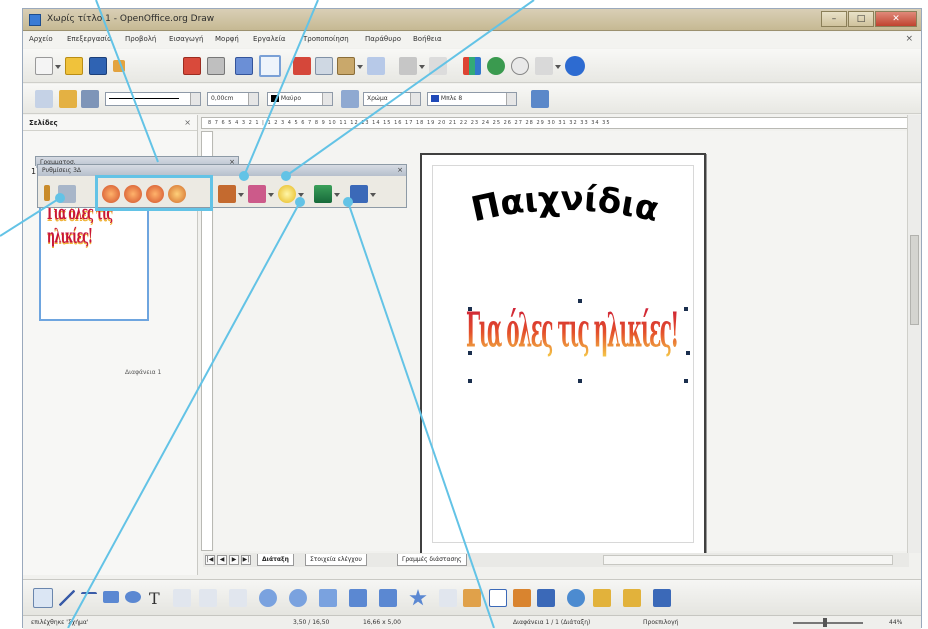 Image resolution: width=928 pixels, height=629 pixels. I want to click on tab-controls: Στοιχεία ελέγχου, so click(336, 560).